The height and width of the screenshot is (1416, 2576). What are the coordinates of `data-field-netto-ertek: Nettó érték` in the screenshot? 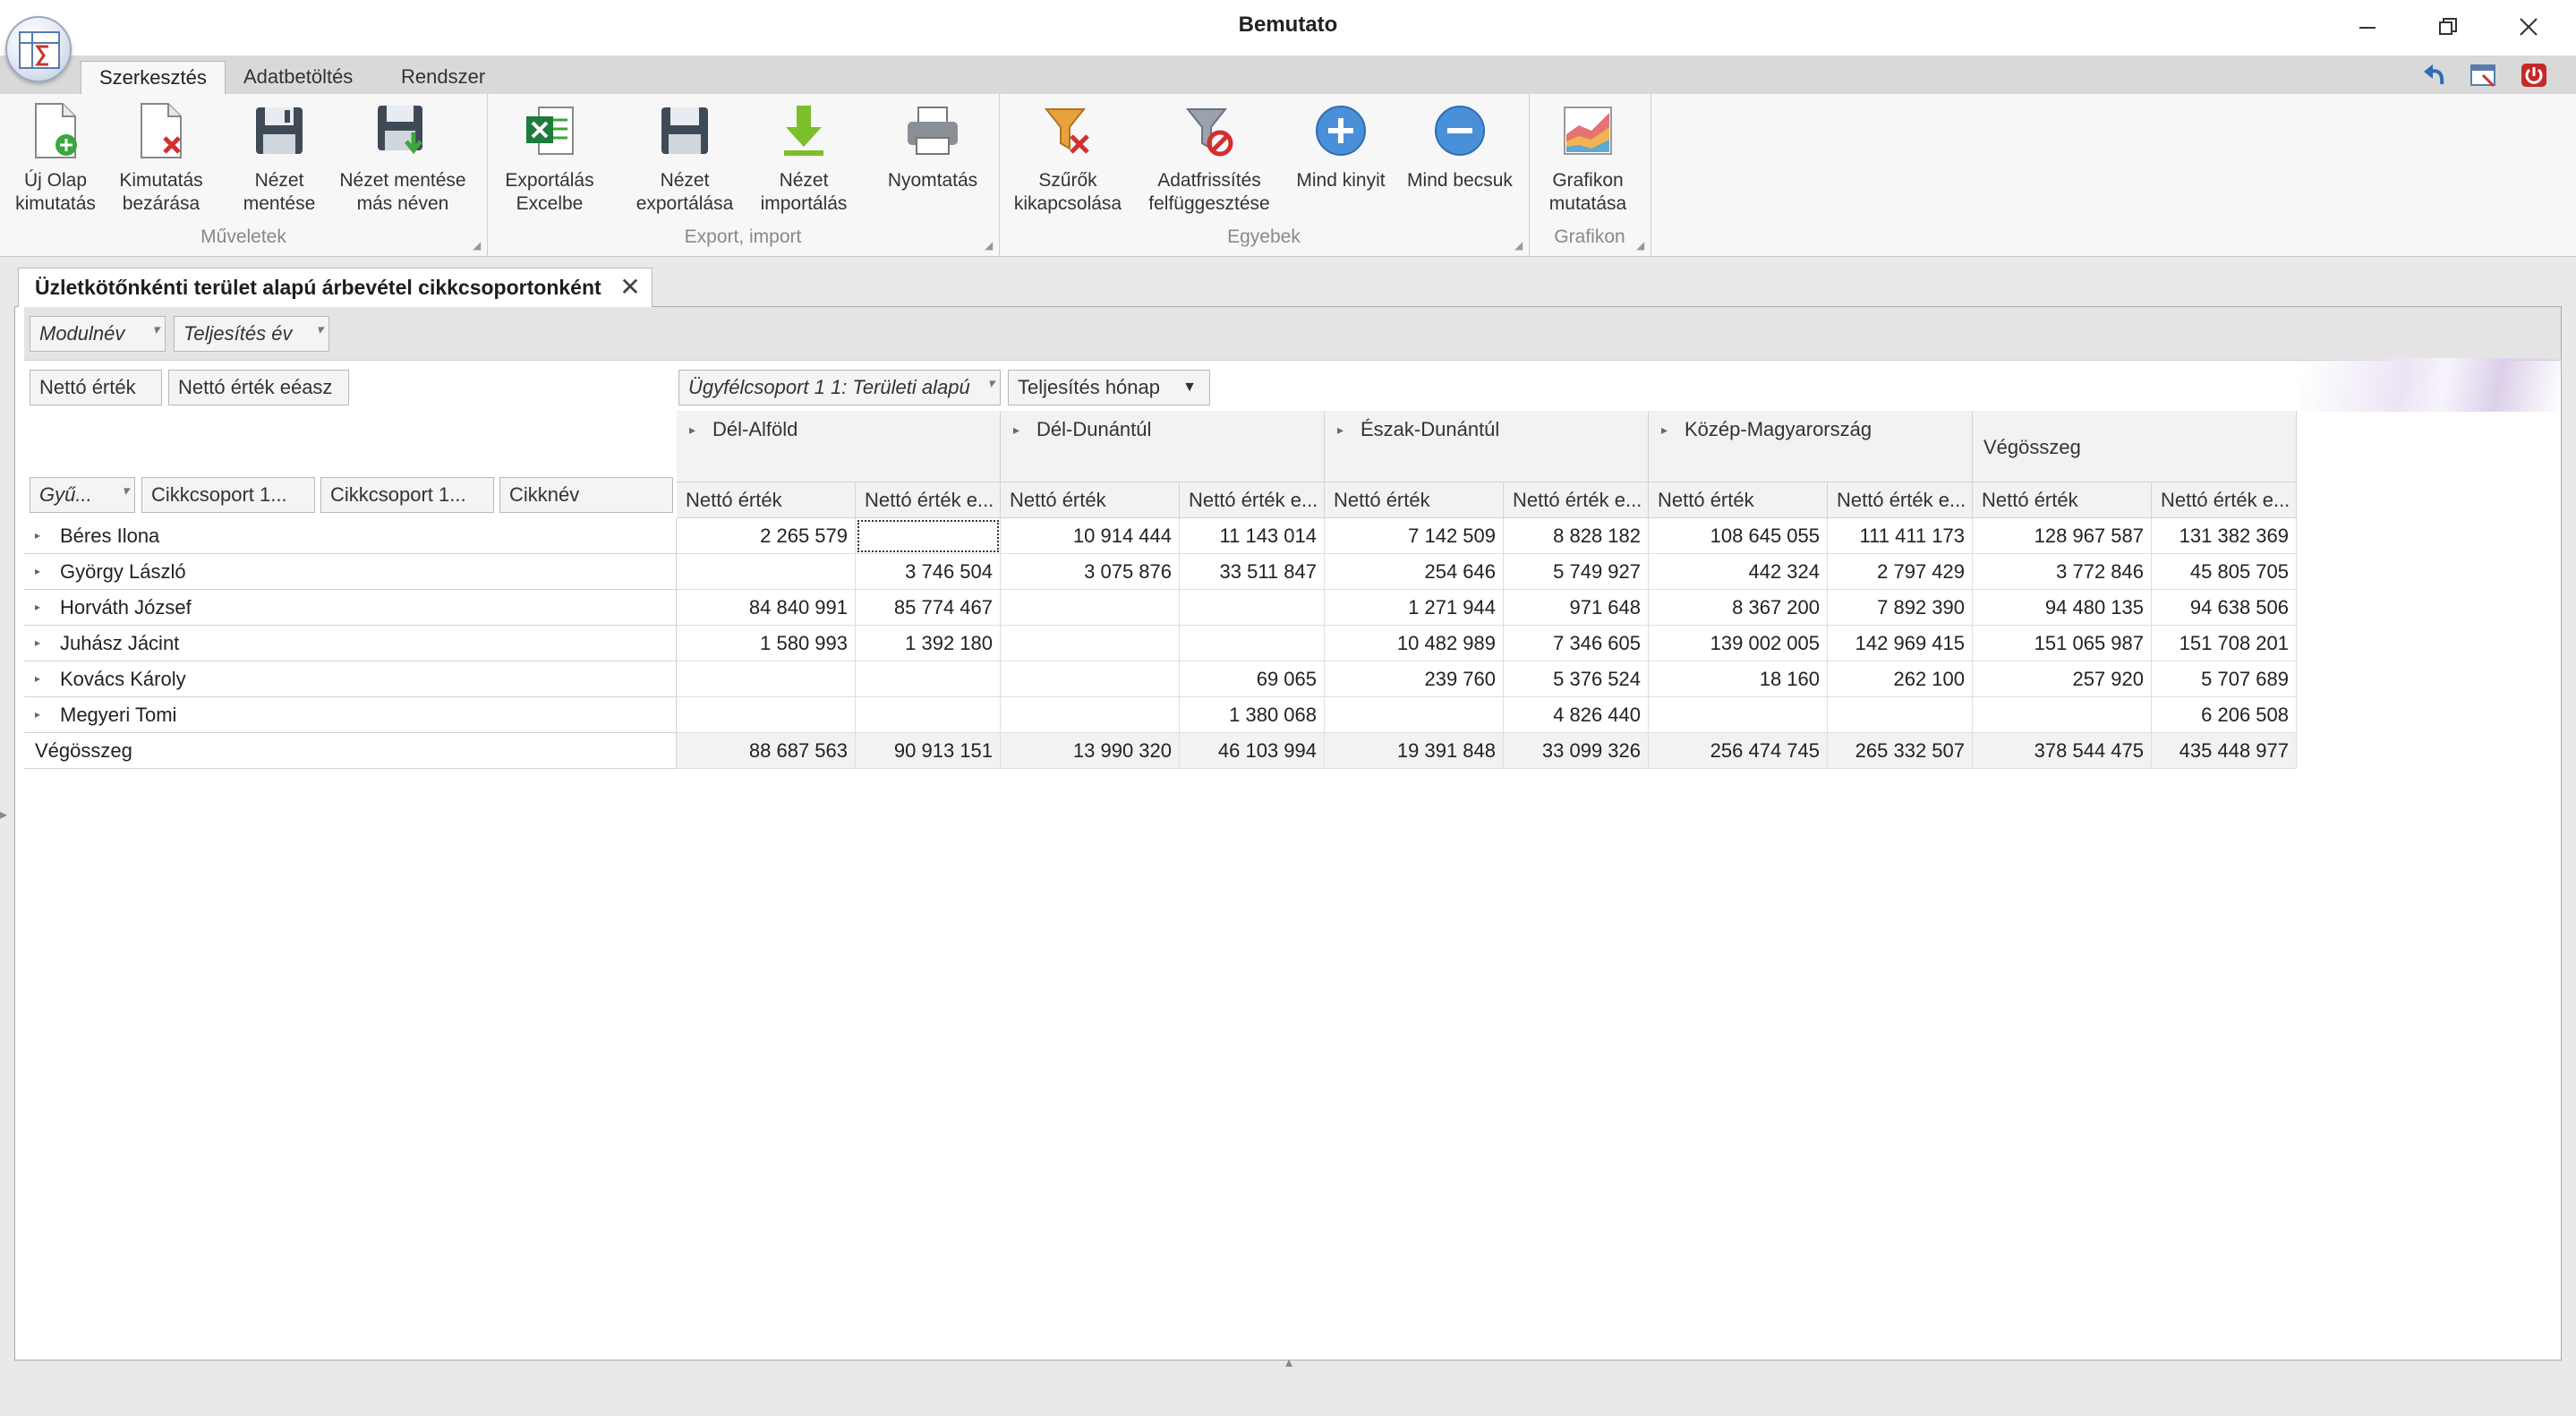 It's located at (96, 387).